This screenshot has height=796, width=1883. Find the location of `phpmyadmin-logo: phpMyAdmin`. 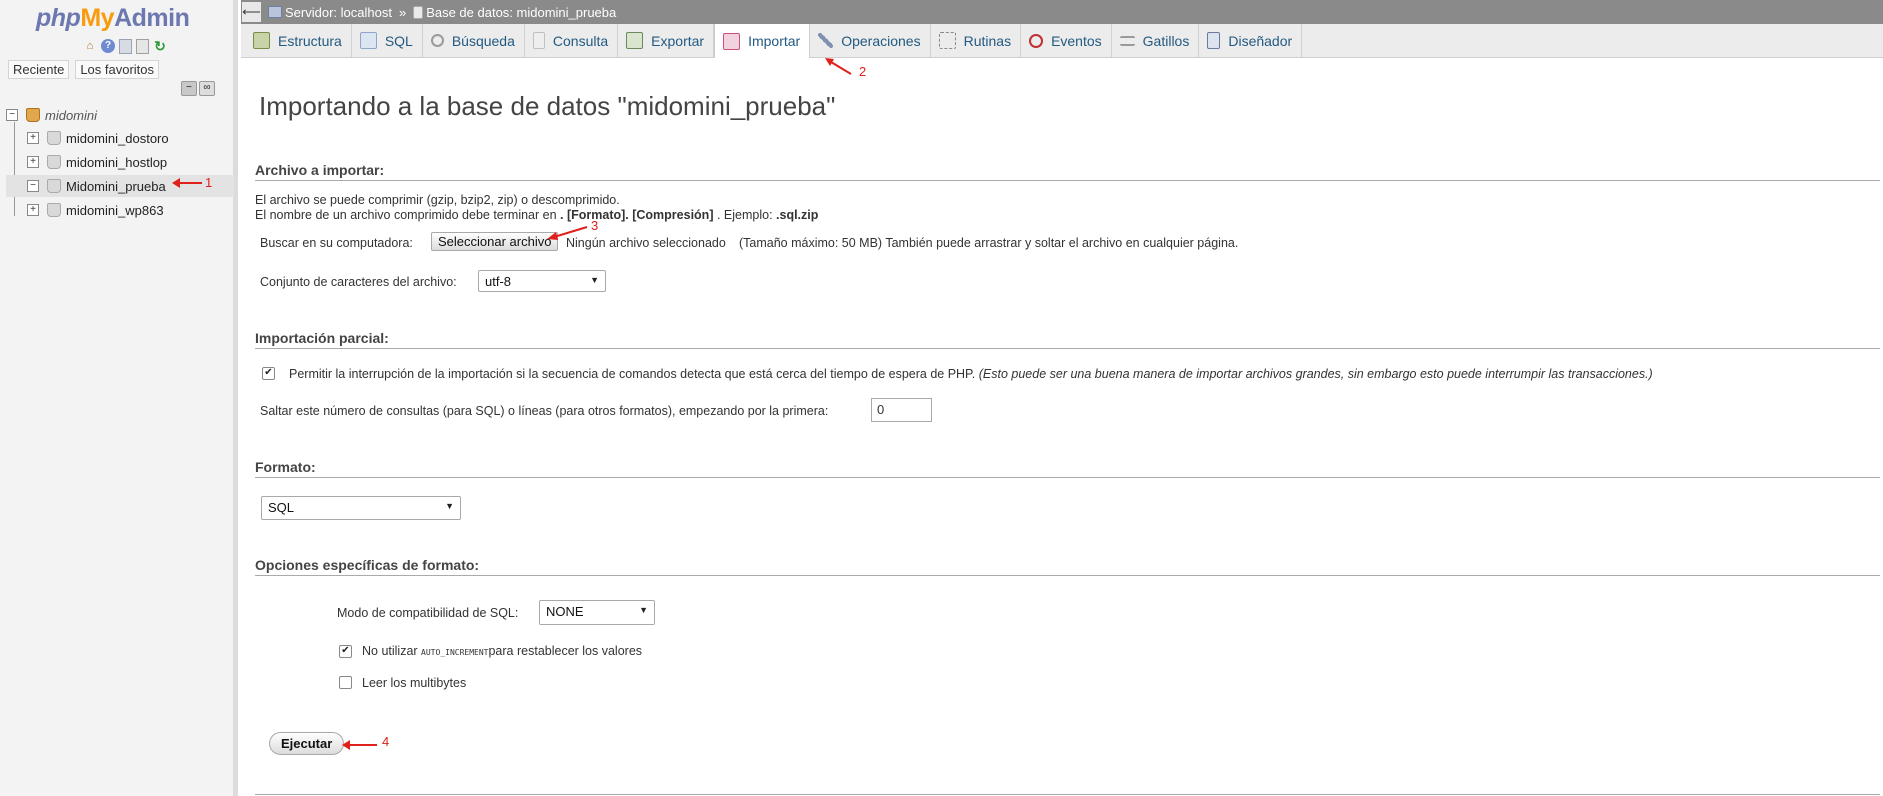

phpmyadmin-logo: phpMyAdmin is located at coordinates (113, 18).